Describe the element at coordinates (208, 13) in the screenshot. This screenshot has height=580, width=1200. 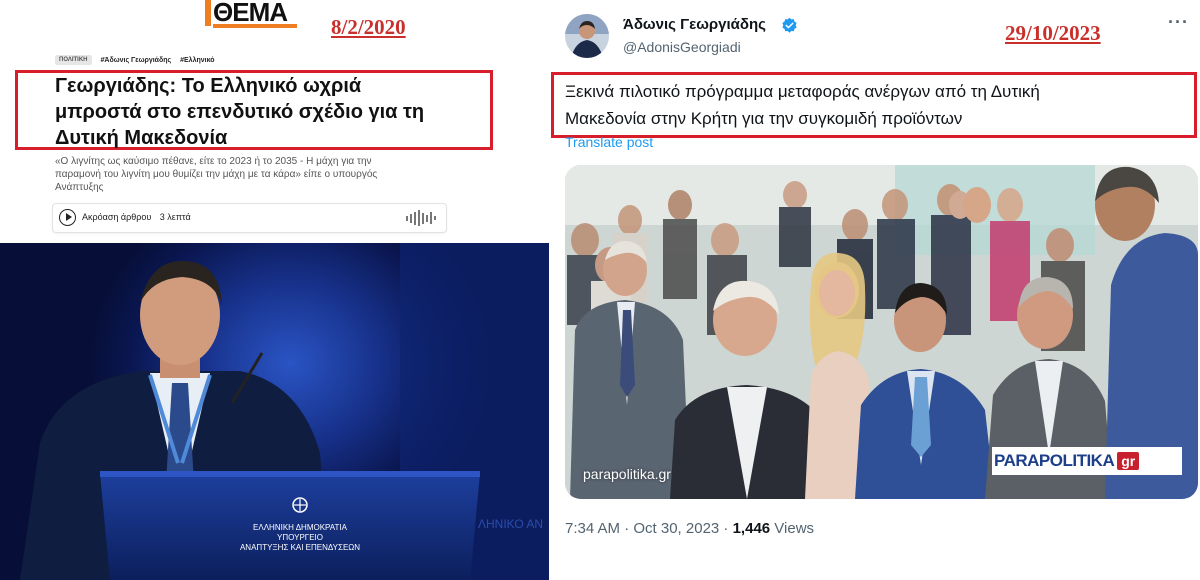
I see `logo-accent` at that location.